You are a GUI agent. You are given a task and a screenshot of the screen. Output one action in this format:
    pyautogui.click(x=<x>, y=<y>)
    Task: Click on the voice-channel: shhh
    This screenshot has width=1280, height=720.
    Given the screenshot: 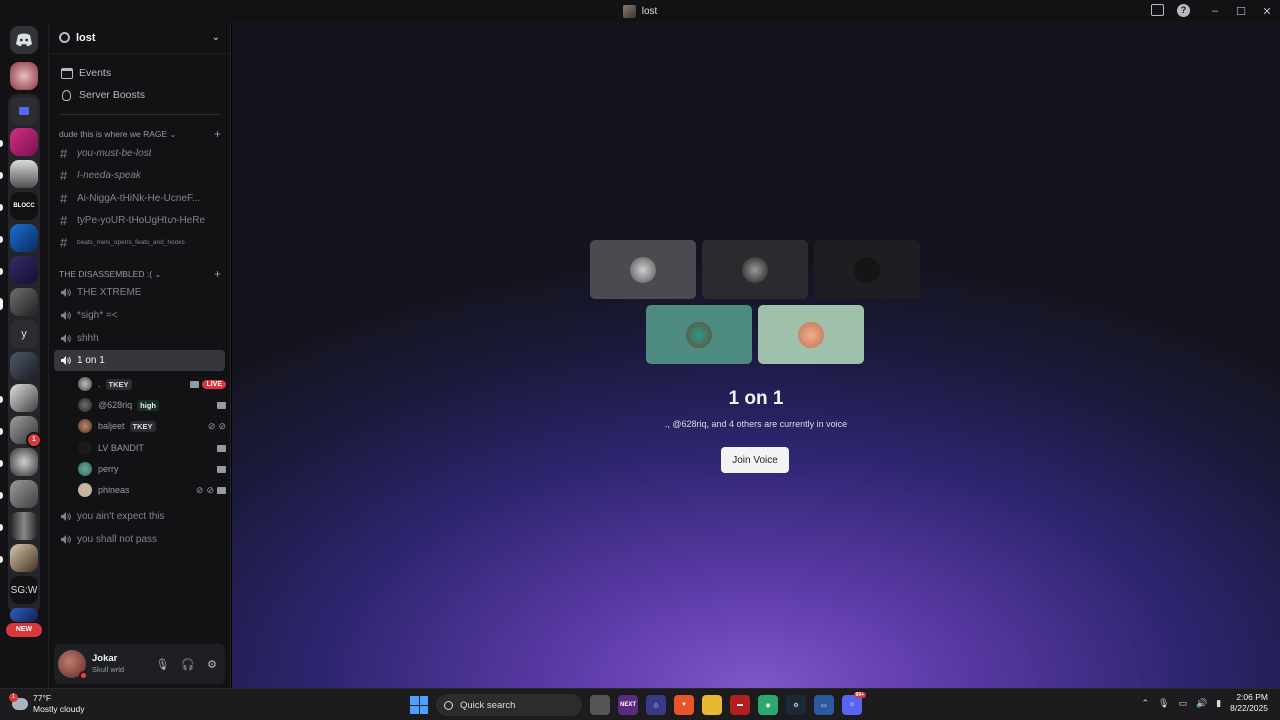 What is the action you would take?
    pyautogui.click(x=139, y=338)
    